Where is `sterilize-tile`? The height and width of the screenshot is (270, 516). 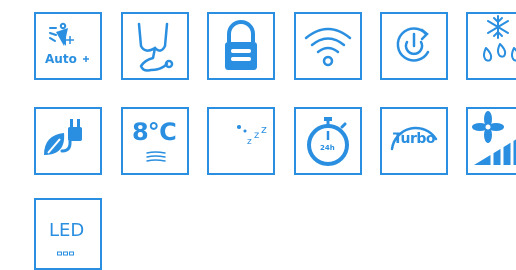 sterilize-tile is located at coordinates (155, 46).